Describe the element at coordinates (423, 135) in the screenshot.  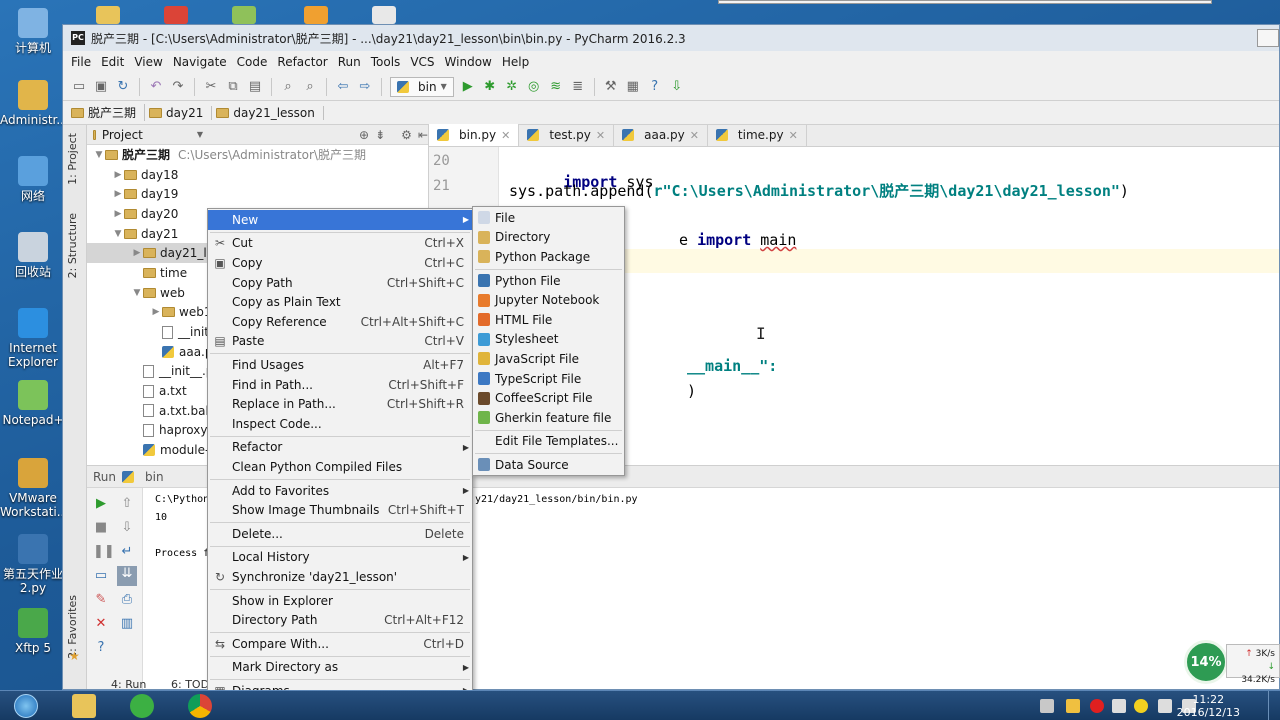
I see `hide-icon: ⇤` at that location.